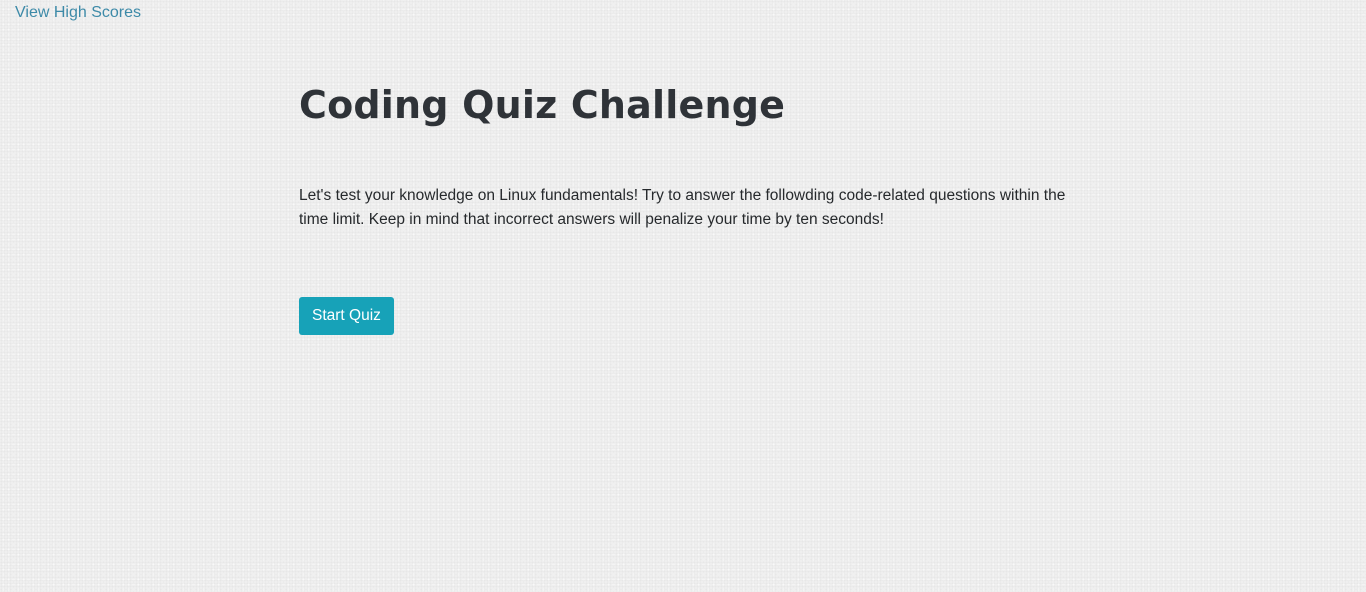 The height and width of the screenshot is (592, 1366). I want to click on view-high-scores-link: View High Scores, so click(78, 13).